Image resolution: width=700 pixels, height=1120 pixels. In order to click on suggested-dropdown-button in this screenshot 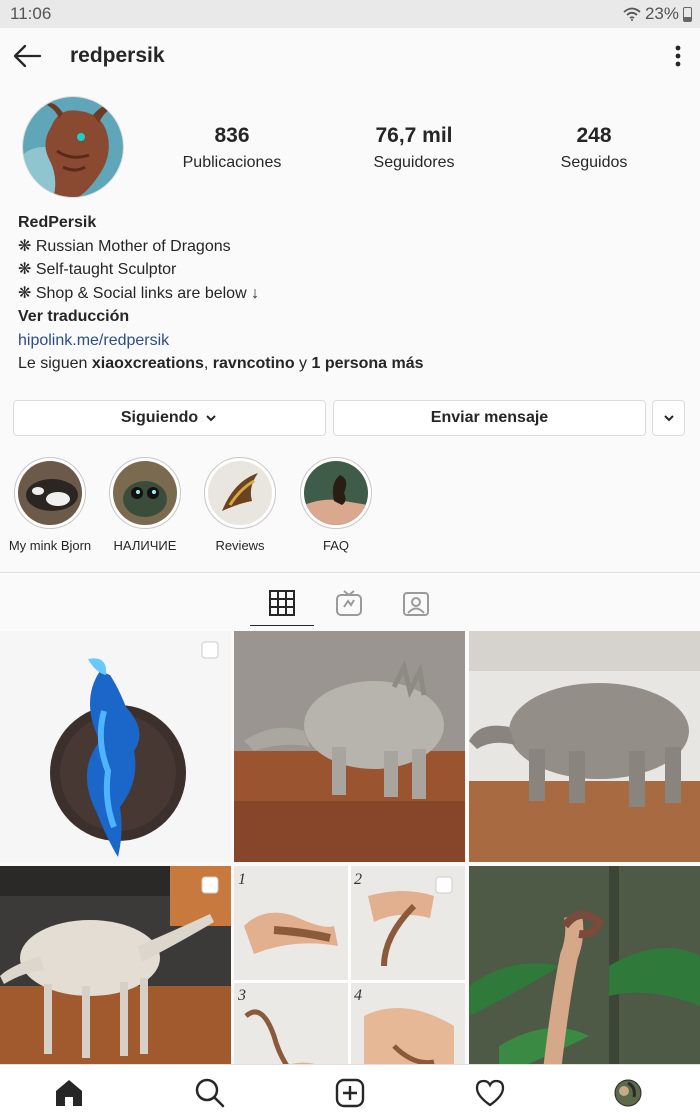, I will do `click(668, 418)`.